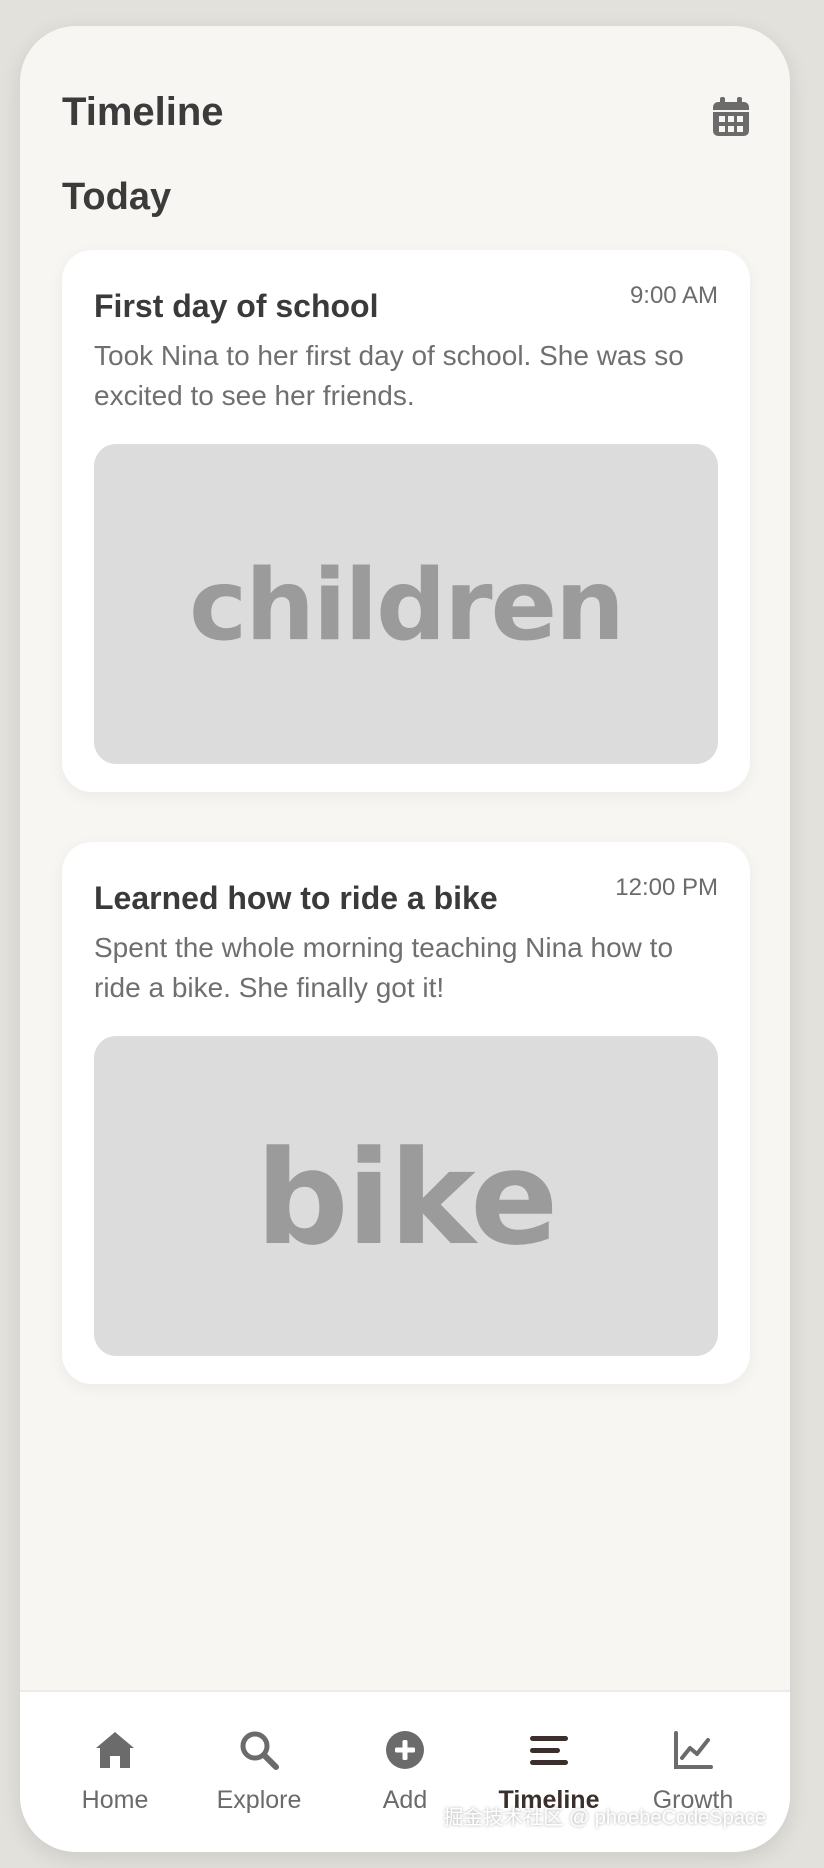 This screenshot has height=1868, width=824. I want to click on entry-time: 12:00 PM, so click(666, 887).